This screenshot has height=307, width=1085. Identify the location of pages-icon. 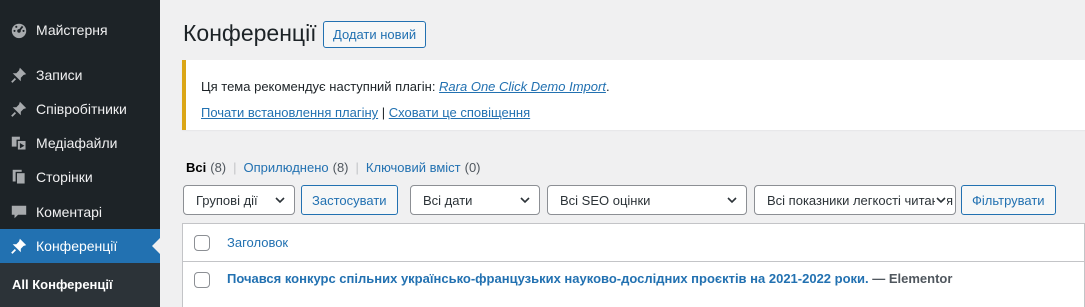
(18, 177).